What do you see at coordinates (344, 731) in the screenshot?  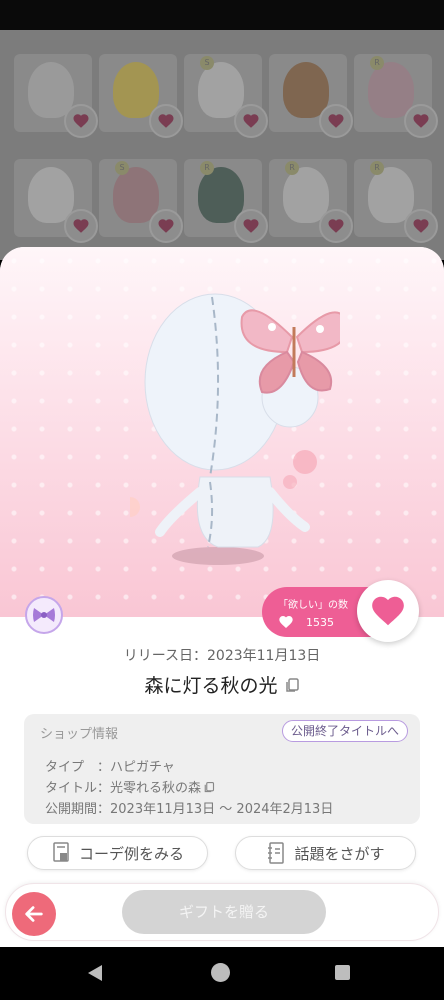 I see `end-title-button: 公開終了タイトルへ` at bounding box center [344, 731].